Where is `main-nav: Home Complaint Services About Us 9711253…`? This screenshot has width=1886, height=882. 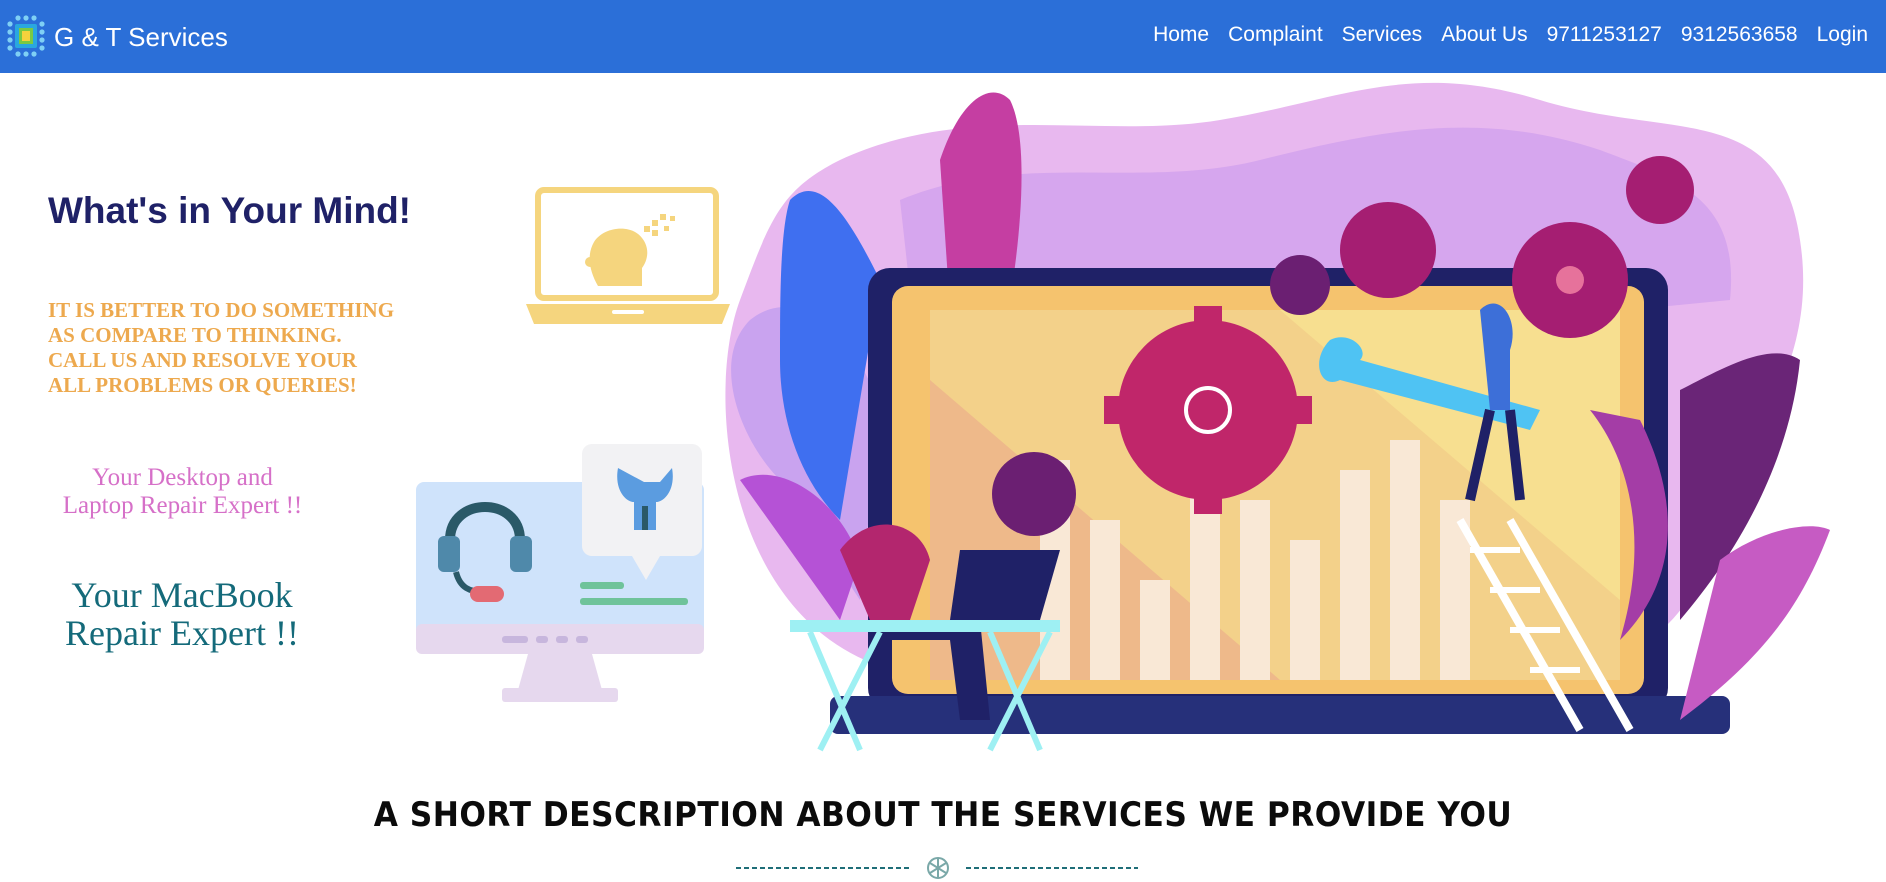
main-nav: Home Complaint Services About Us 9711253… is located at coordinates (1510, 35).